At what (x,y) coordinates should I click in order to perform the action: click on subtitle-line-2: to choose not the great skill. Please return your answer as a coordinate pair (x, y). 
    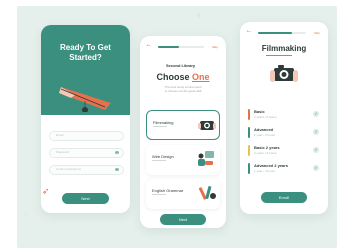
    Looking at the image, I should click on (183, 91).